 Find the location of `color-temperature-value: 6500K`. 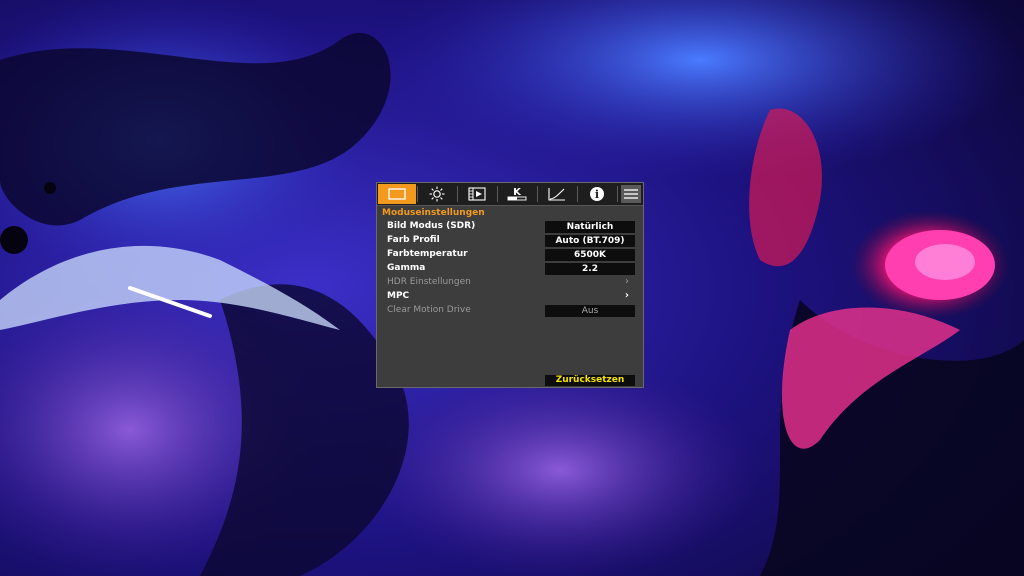

color-temperature-value: 6500K is located at coordinates (590, 255).